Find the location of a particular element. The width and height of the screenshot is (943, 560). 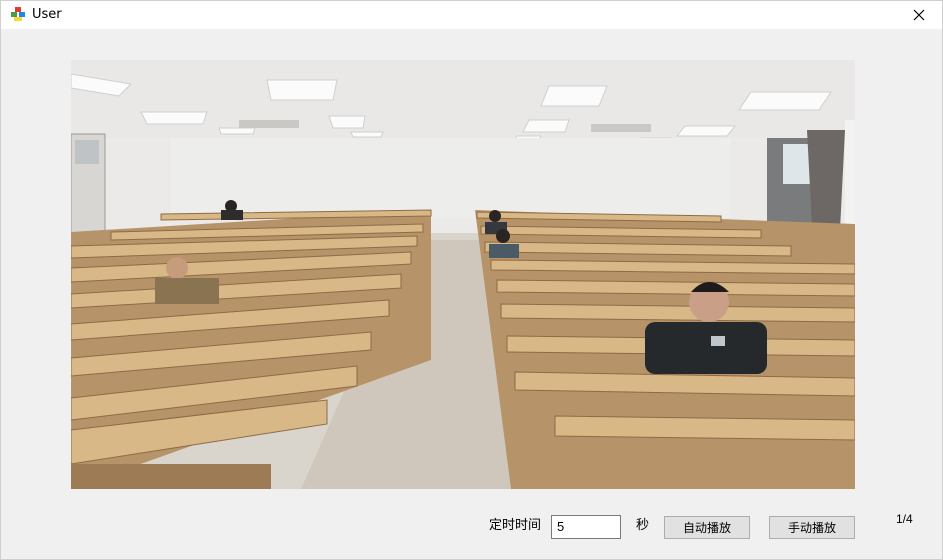

title-bar: User is located at coordinates (471, 15).